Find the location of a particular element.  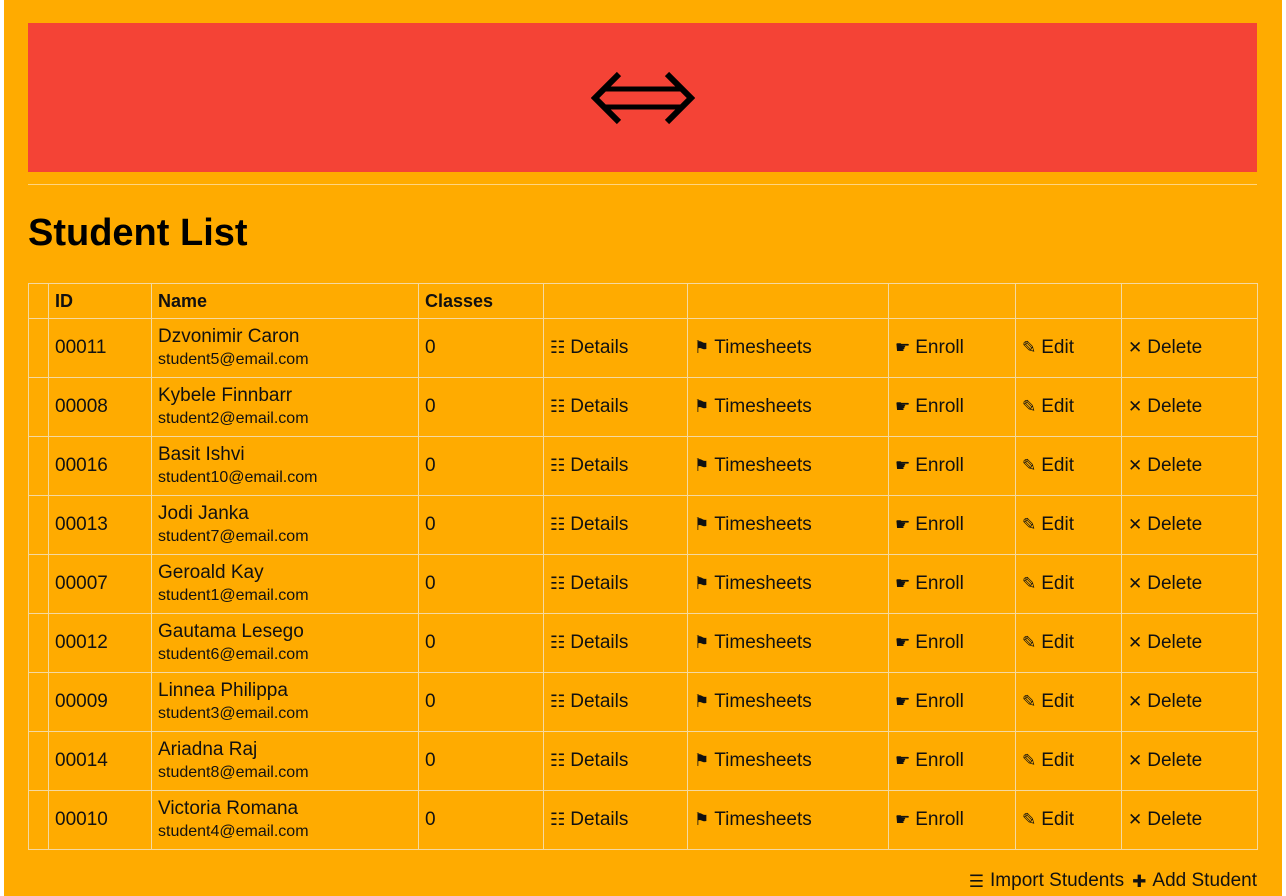

row-selector-cell is located at coordinates (38, 761).